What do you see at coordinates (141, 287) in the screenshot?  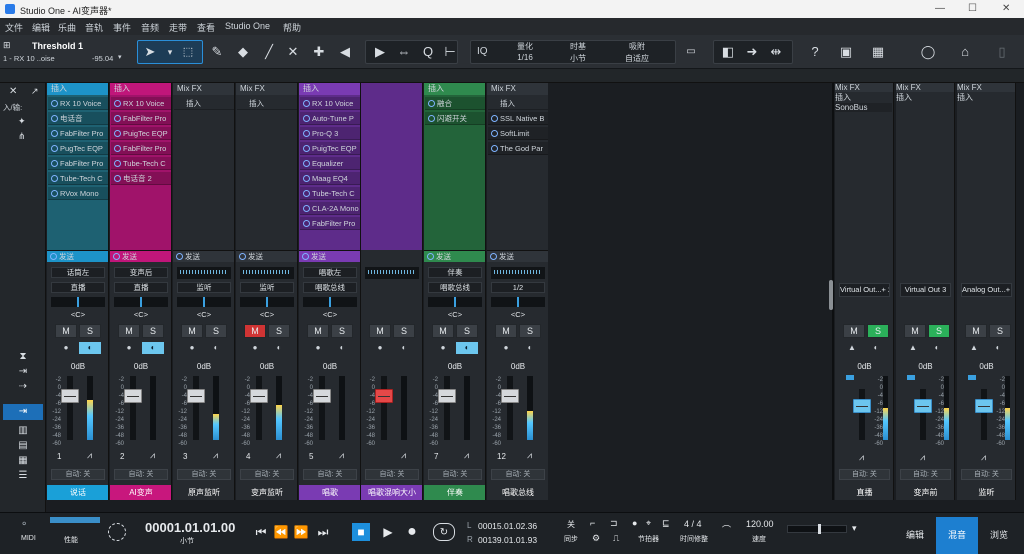 I see `output-select: 直播` at bounding box center [141, 287].